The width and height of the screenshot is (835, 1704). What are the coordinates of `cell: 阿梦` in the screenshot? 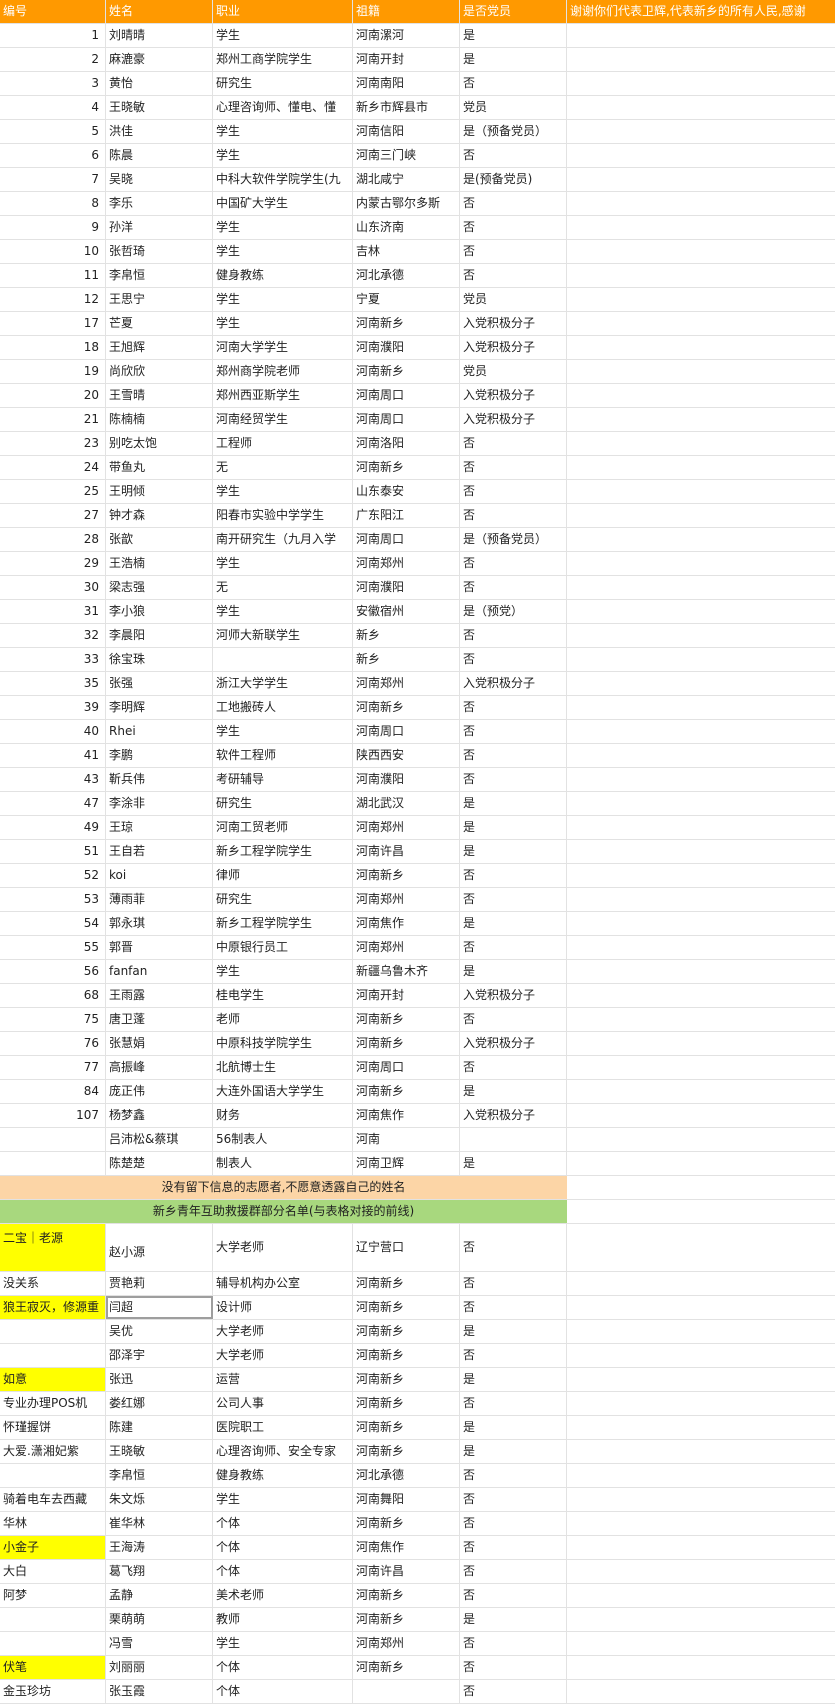 It's located at (53, 1595).